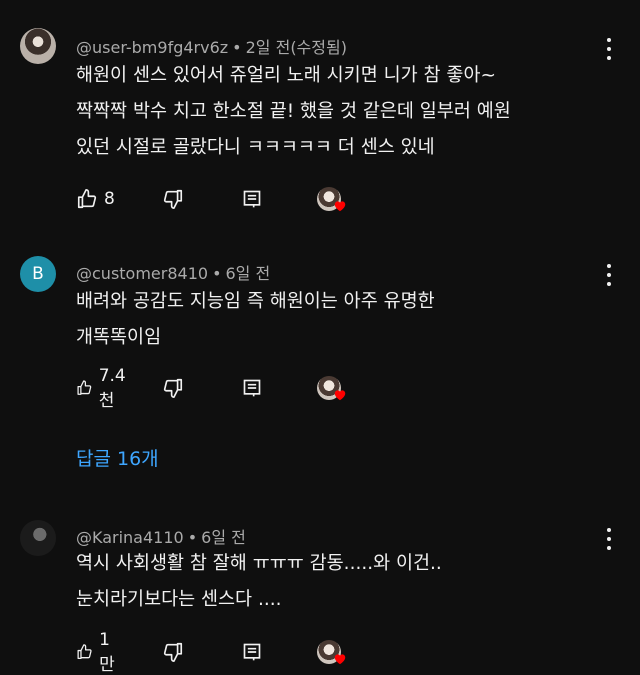  What do you see at coordinates (117, 457) in the screenshot?
I see `view-replies-button: 답글 16개` at bounding box center [117, 457].